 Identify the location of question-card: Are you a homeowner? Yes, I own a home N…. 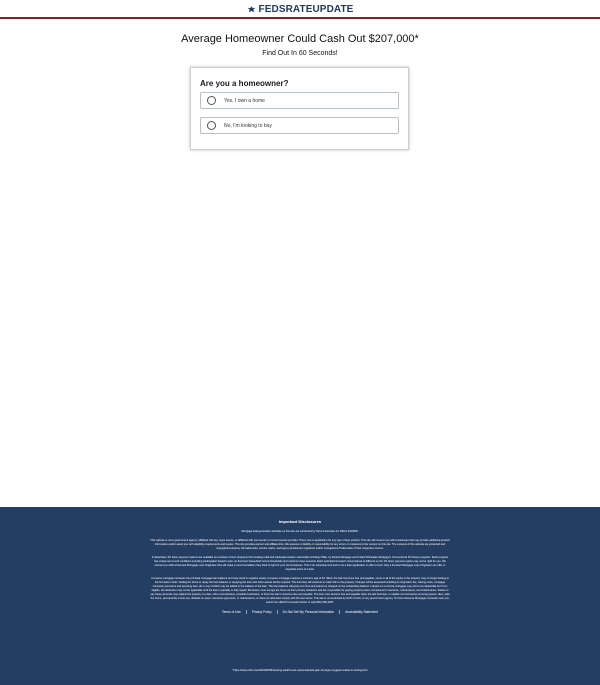
(299, 108).